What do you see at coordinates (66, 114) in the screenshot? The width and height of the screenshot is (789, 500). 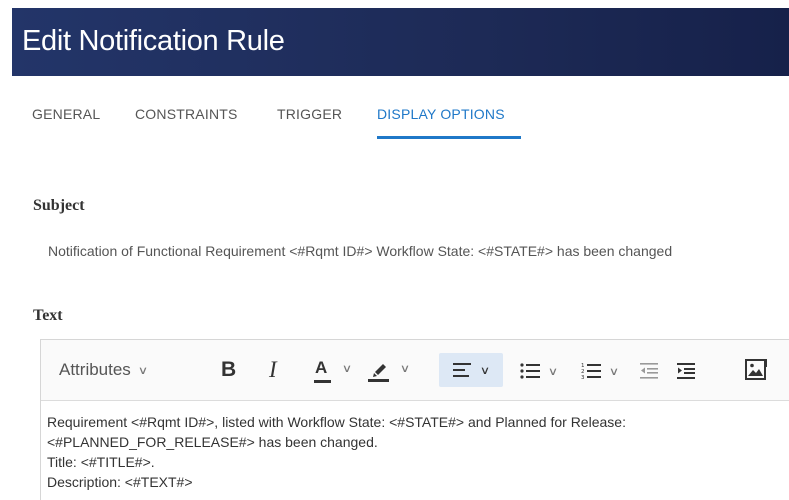 I see `tab-general: GENERAL` at bounding box center [66, 114].